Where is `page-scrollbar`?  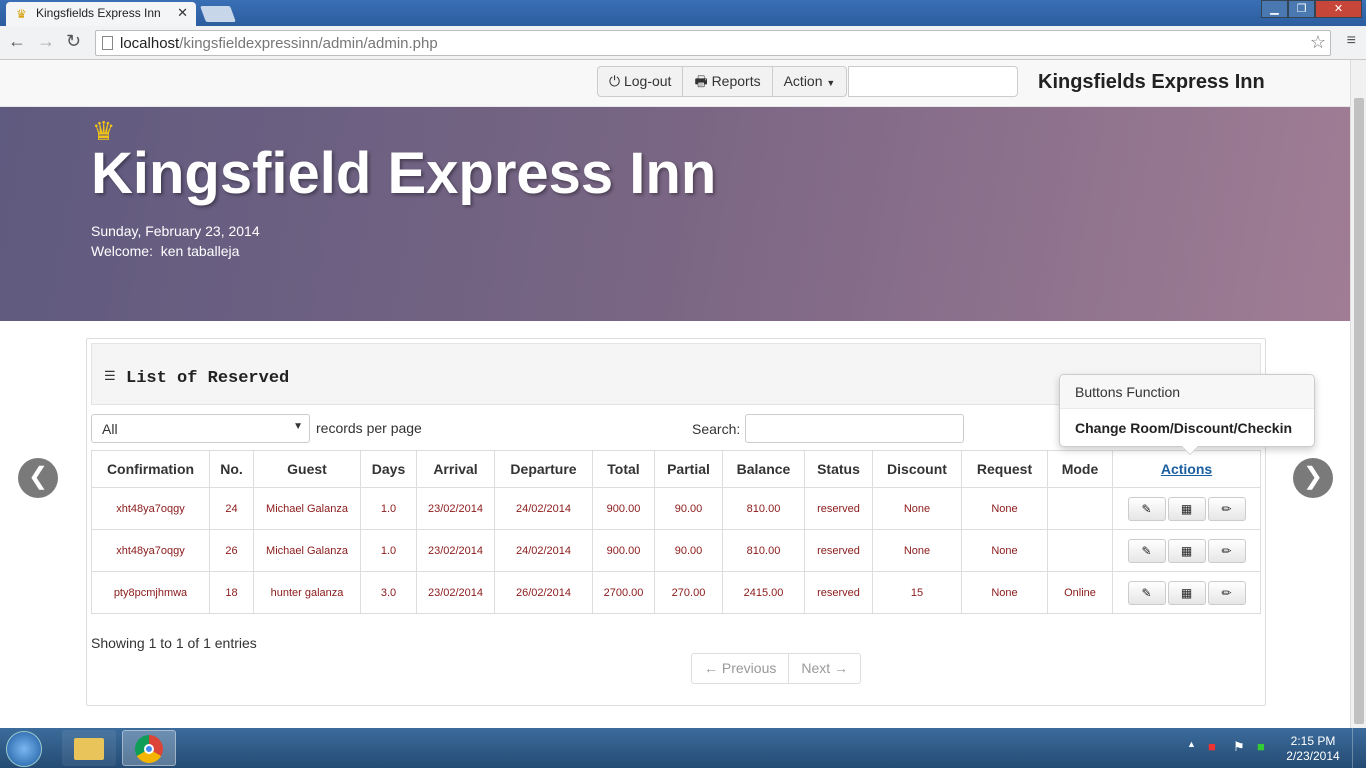 page-scrollbar is located at coordinates (1358, 394).